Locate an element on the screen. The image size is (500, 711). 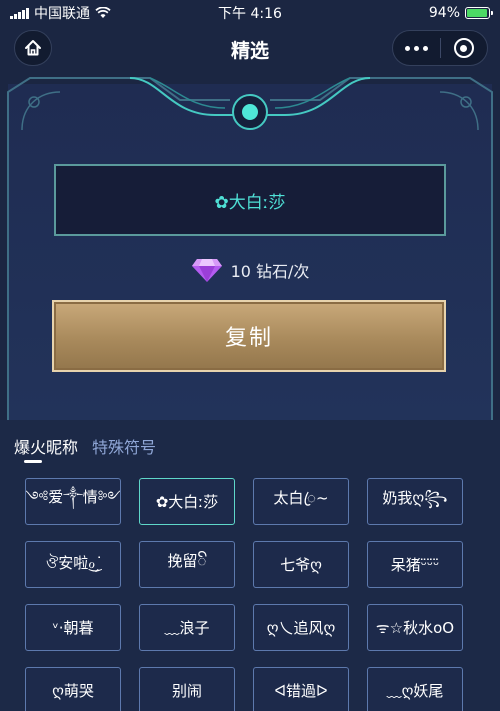
nickname-display-text: ✿大白ː莎 is located at coordinates (250, 202).